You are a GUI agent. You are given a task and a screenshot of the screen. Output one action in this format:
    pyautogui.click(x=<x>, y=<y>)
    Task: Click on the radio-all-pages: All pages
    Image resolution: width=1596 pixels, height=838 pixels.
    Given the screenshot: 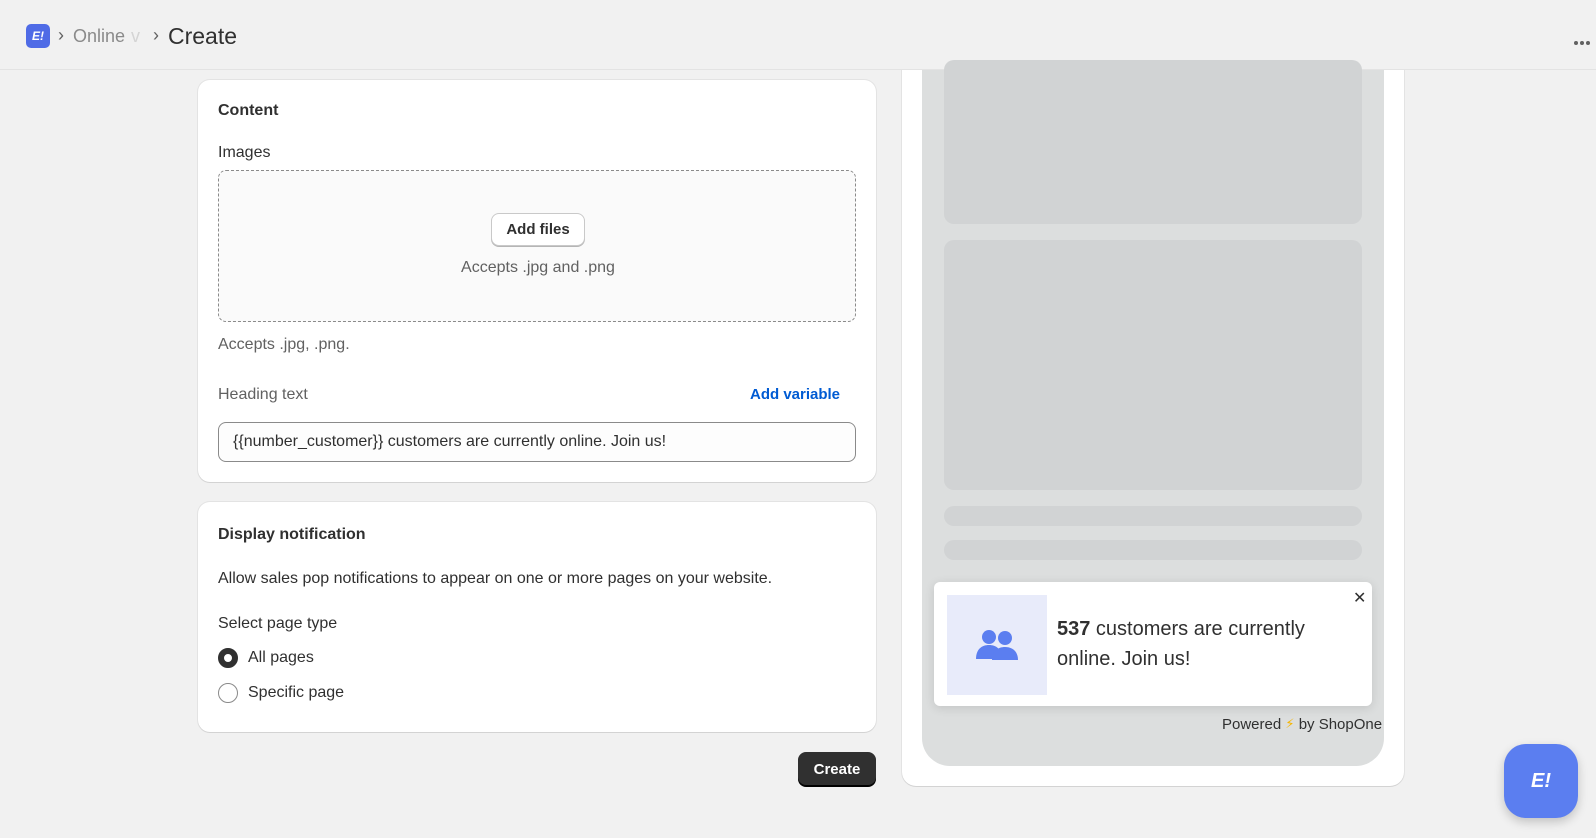 What is the action you would take?
    pyautogui.click(x=266, y=658)
    